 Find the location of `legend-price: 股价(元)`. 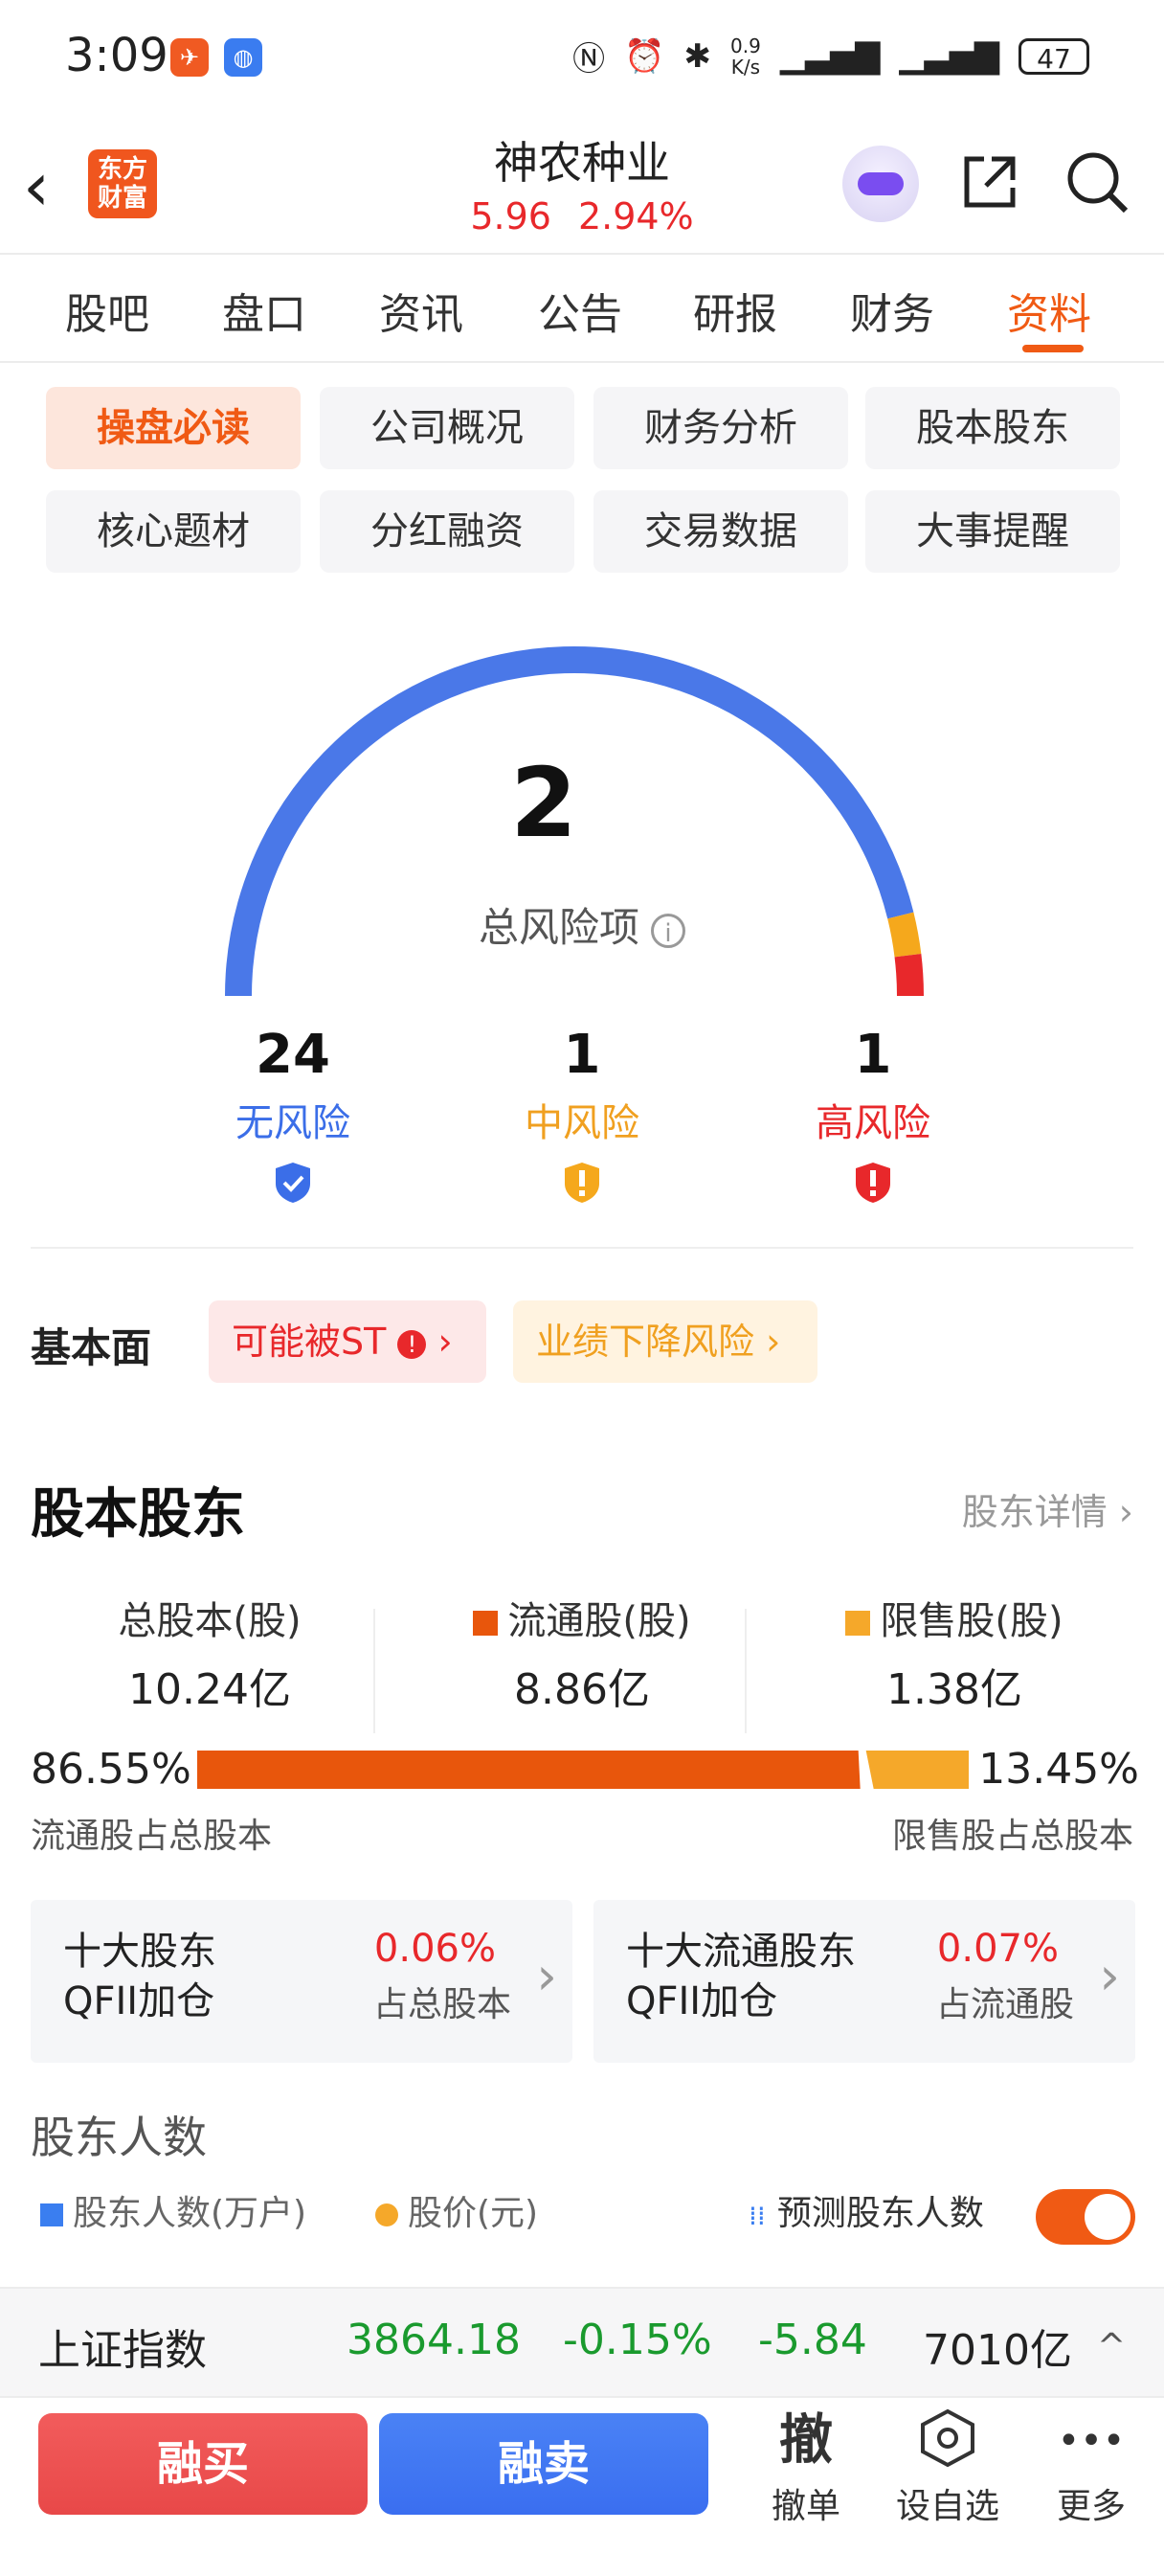

legend-price: 股价(元) is located at coordinates (457, 2210).